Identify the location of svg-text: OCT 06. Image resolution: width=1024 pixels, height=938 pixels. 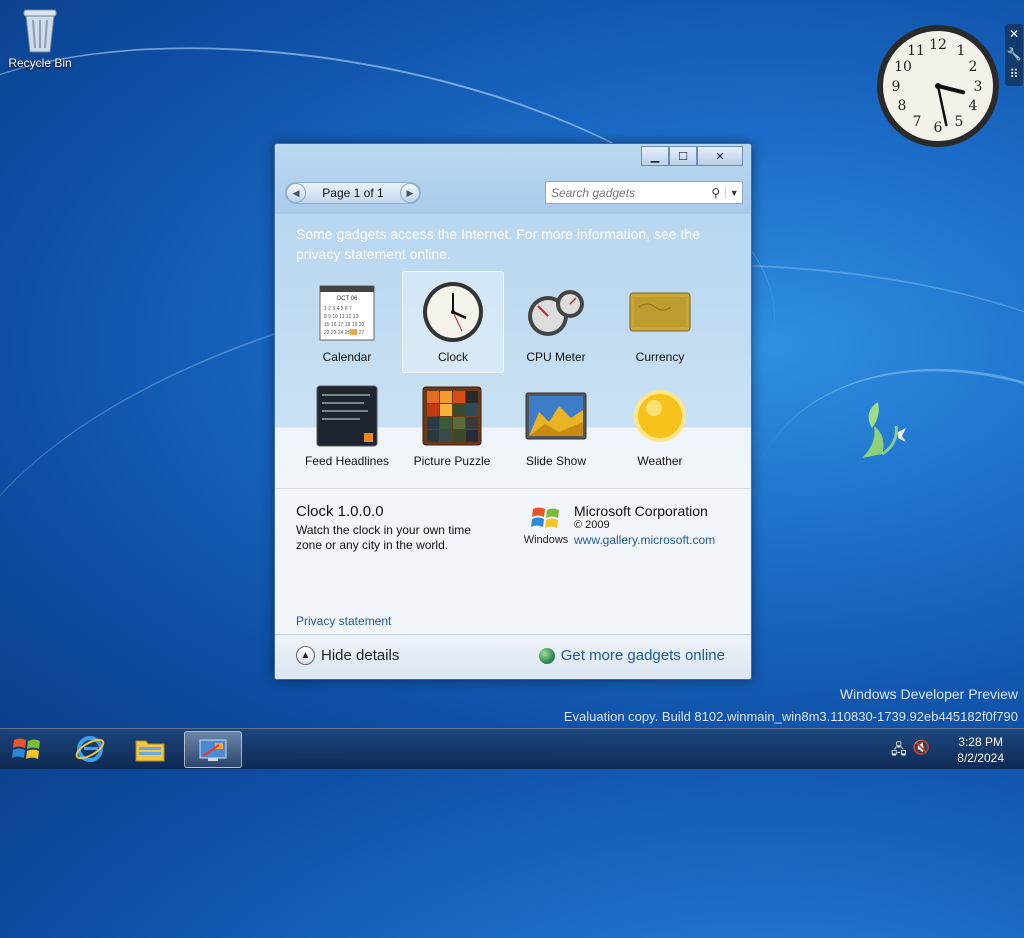
(348, 299).